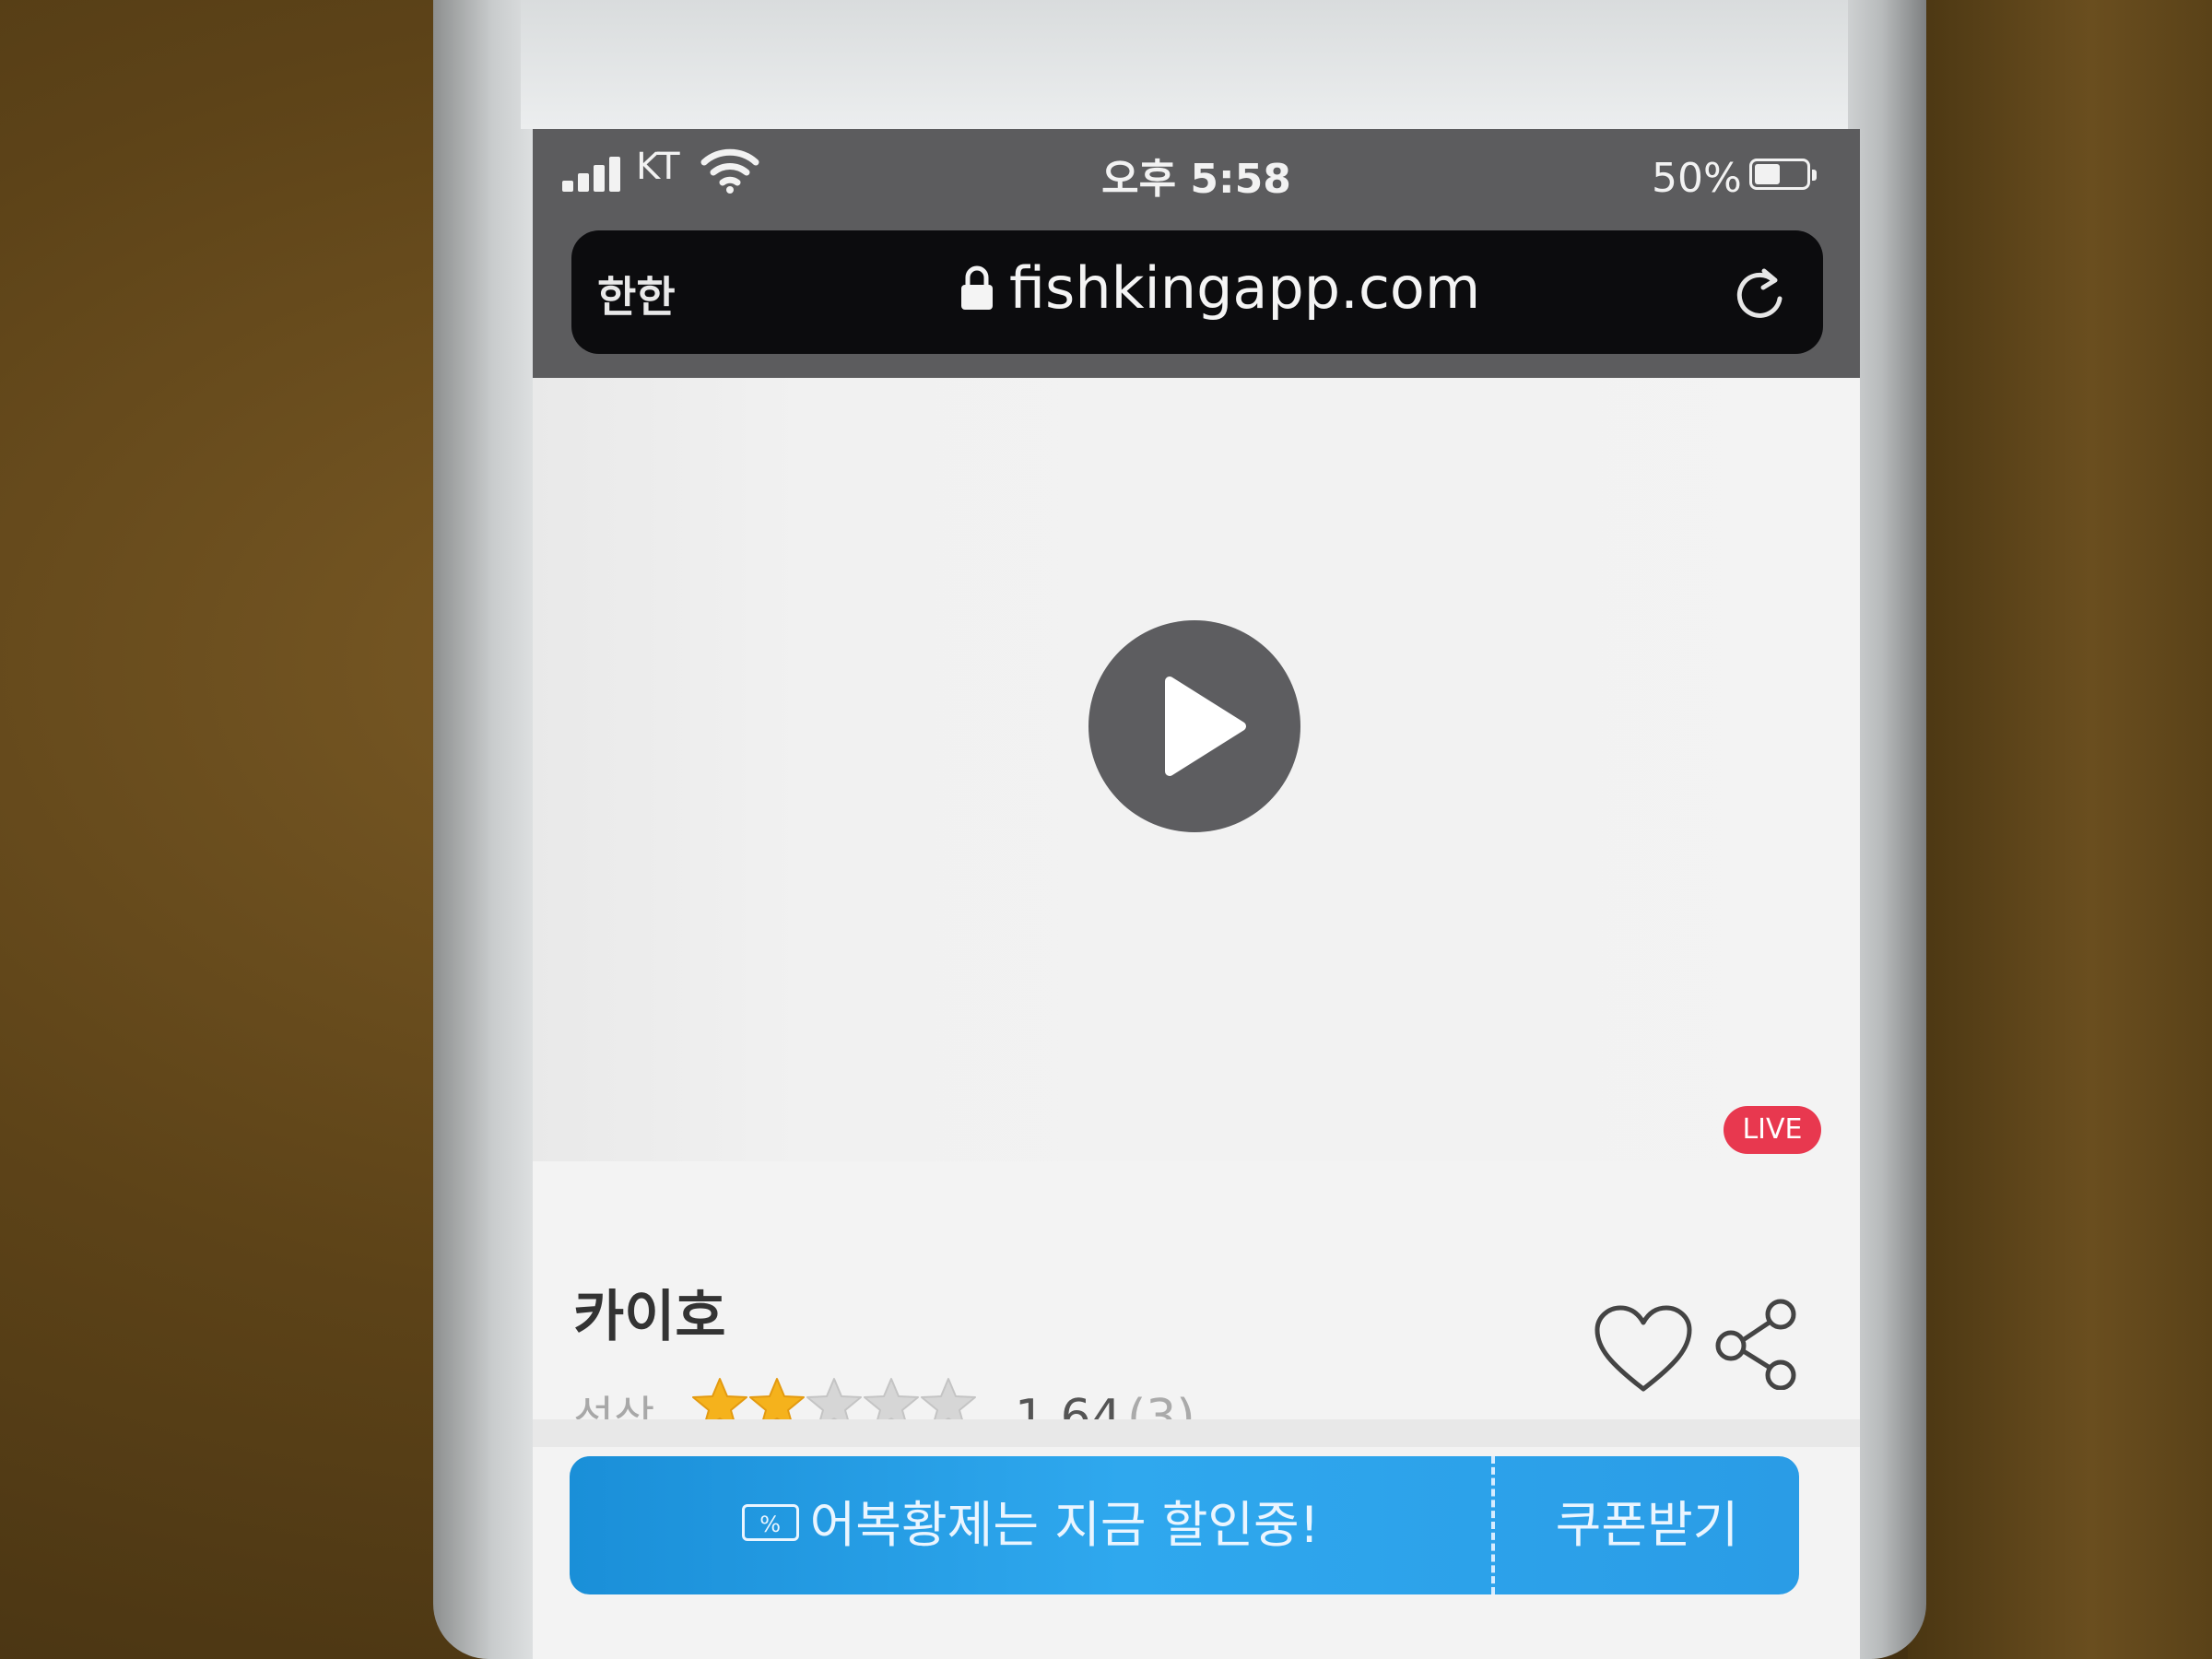 The image size is (2212, 1659). What do you see at coordinates (1643, 1350) in the screenshot?
I see `heart-icon` at bounding box center [1643, 1350].